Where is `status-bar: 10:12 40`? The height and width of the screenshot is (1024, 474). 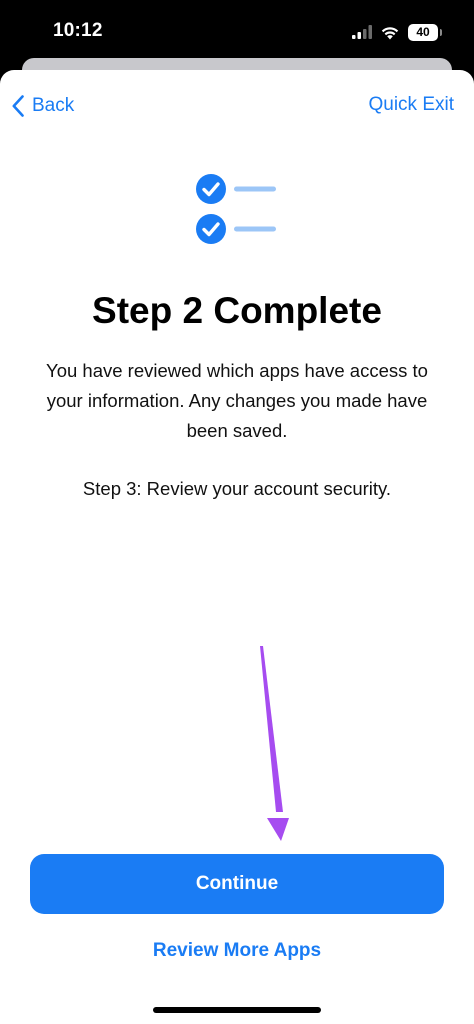 status-bar: 10:12 40 is located at coordinates (237, 31).